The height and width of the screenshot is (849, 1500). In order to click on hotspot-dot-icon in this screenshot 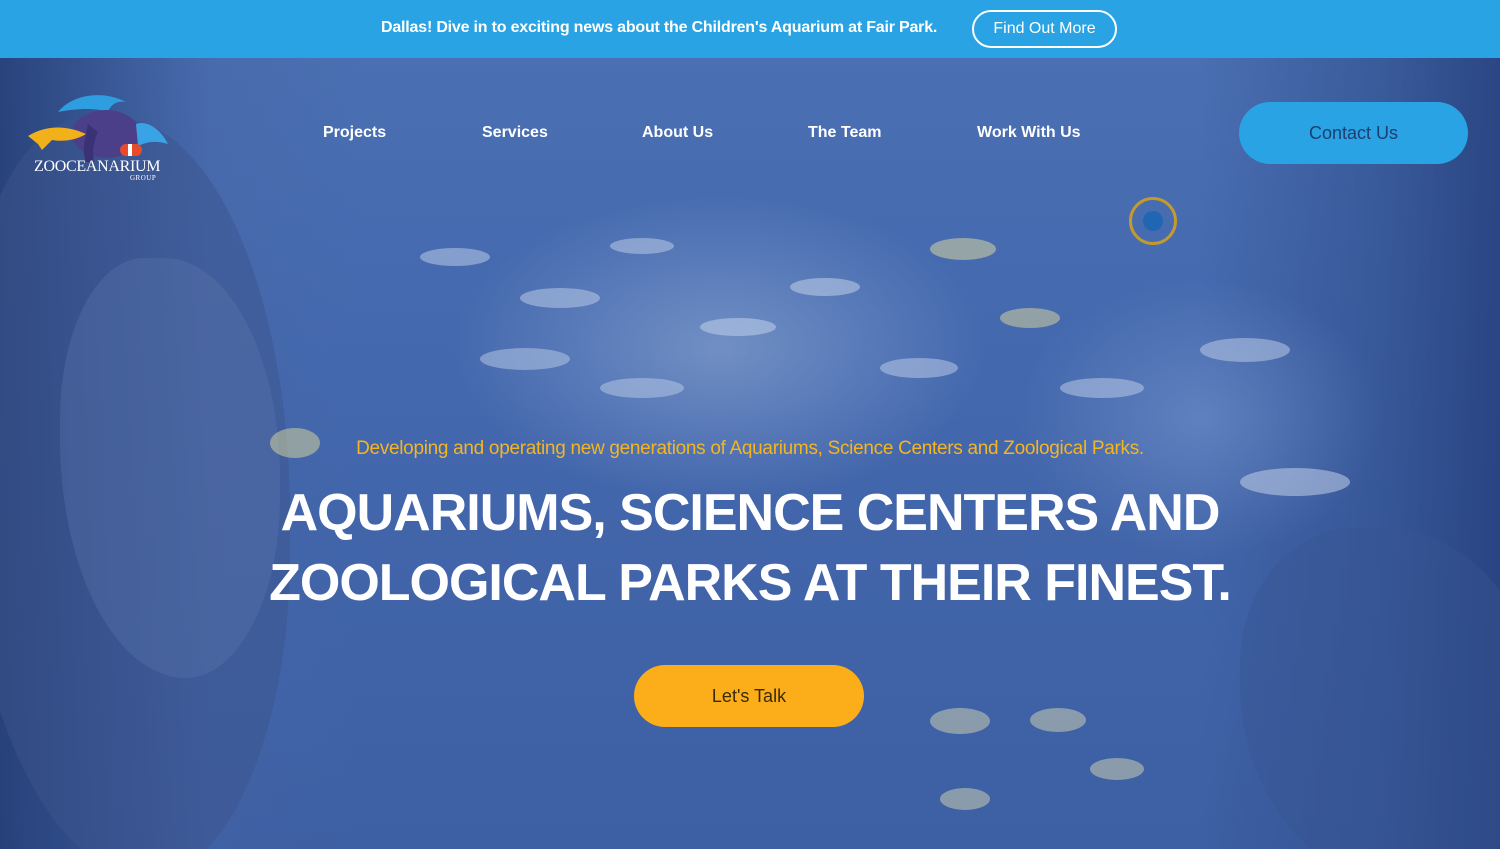, I will do `click(1153, 221)`.